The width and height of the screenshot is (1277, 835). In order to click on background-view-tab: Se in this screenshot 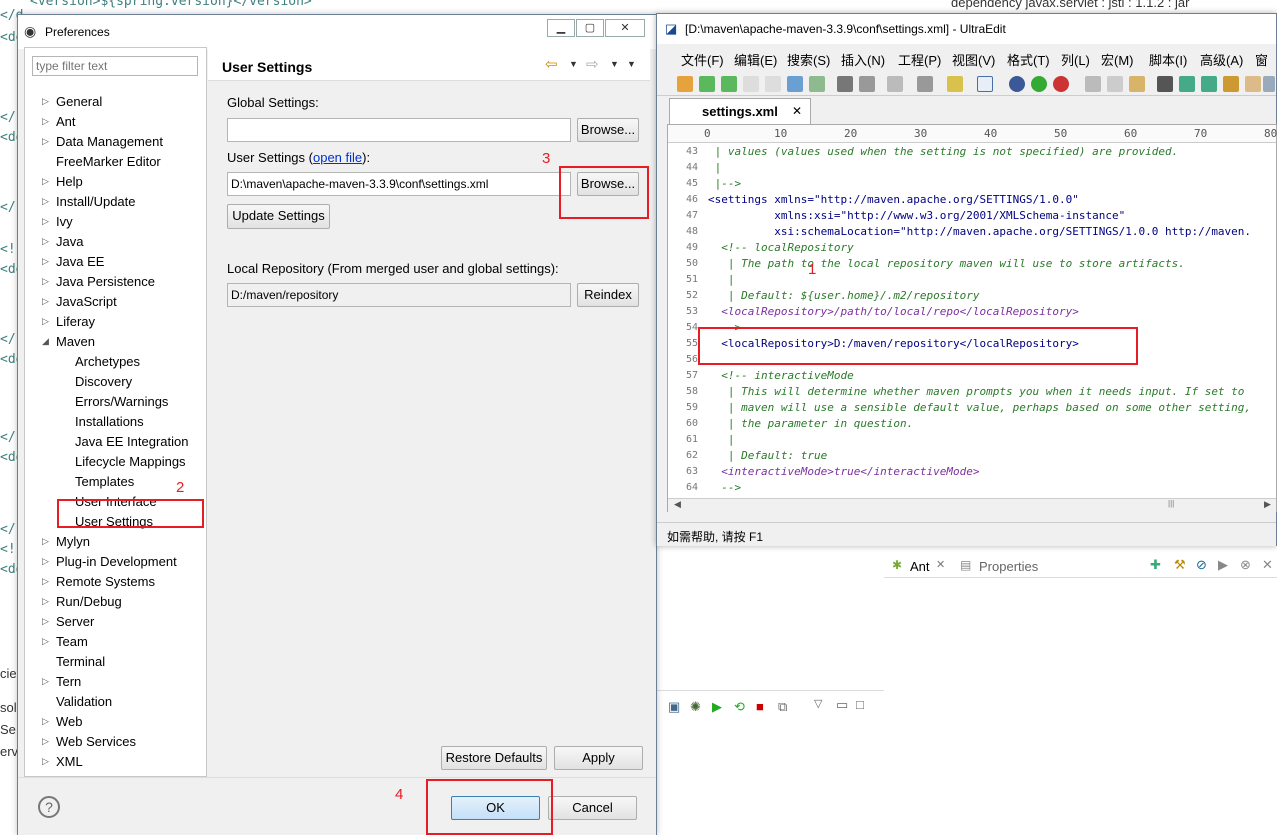, I will do `click(8, 729)`.